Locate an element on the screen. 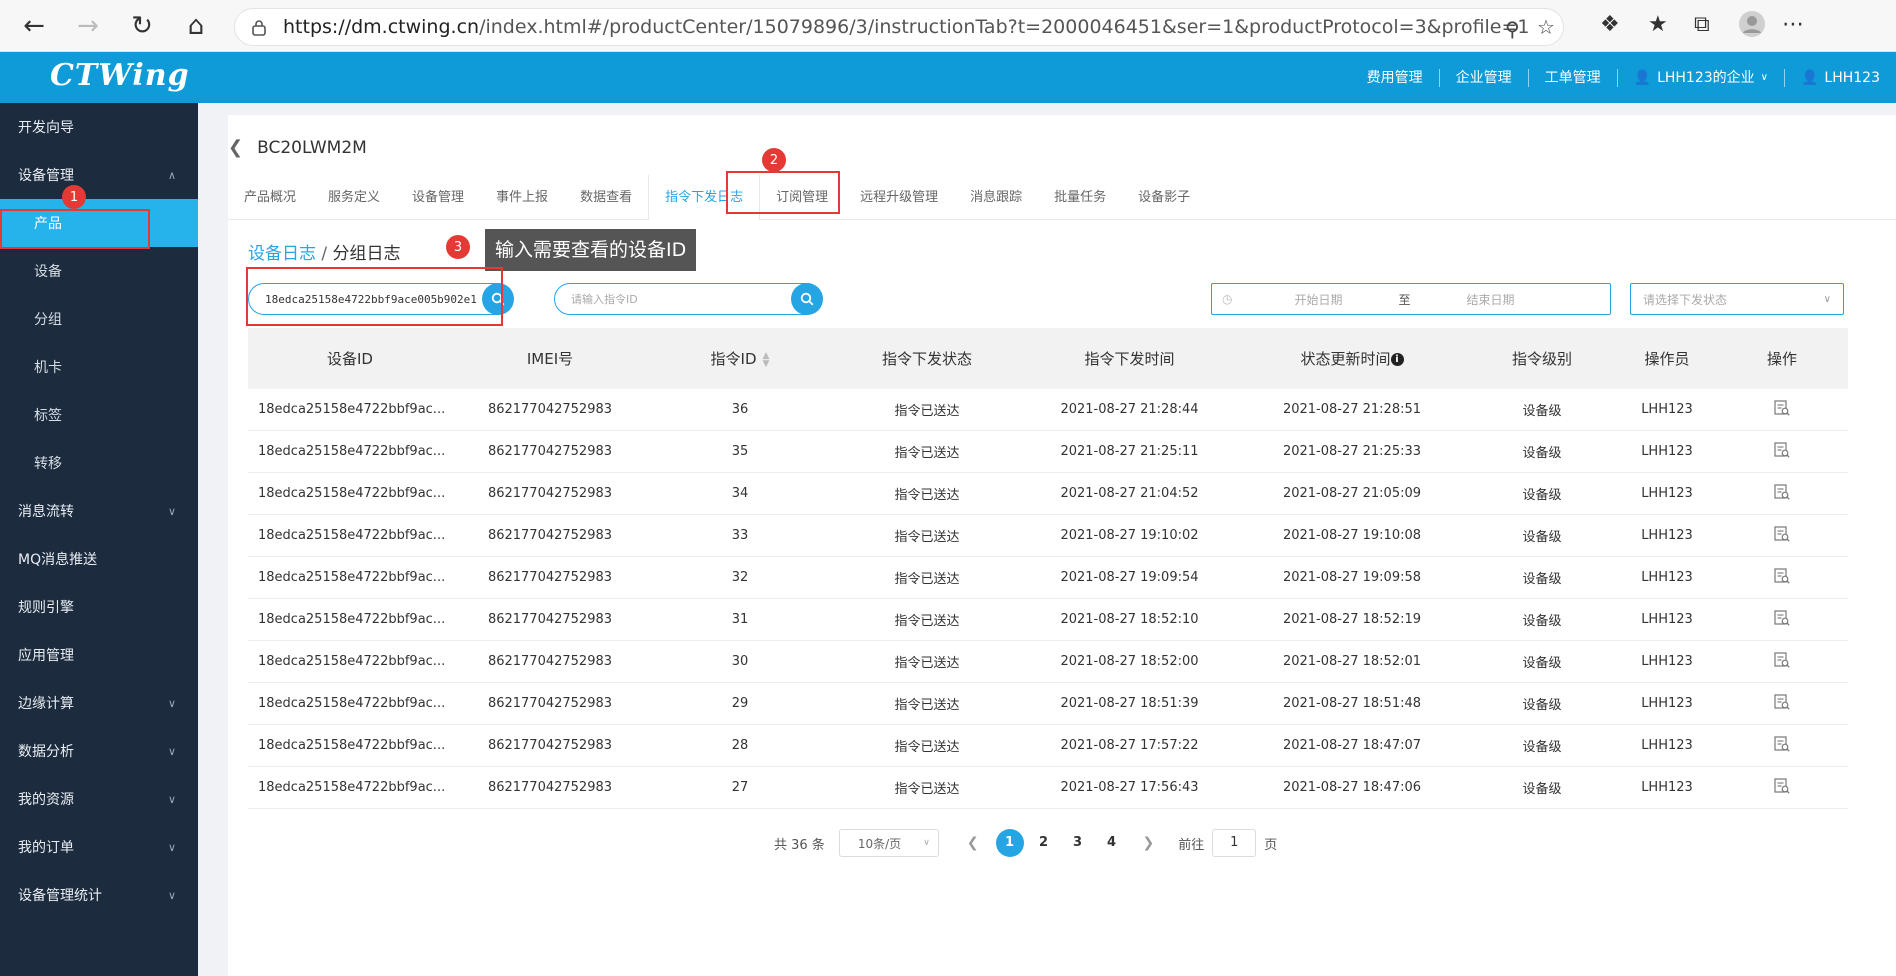  back-arrow-icon: ❮ is located at coordinates (235, 147).